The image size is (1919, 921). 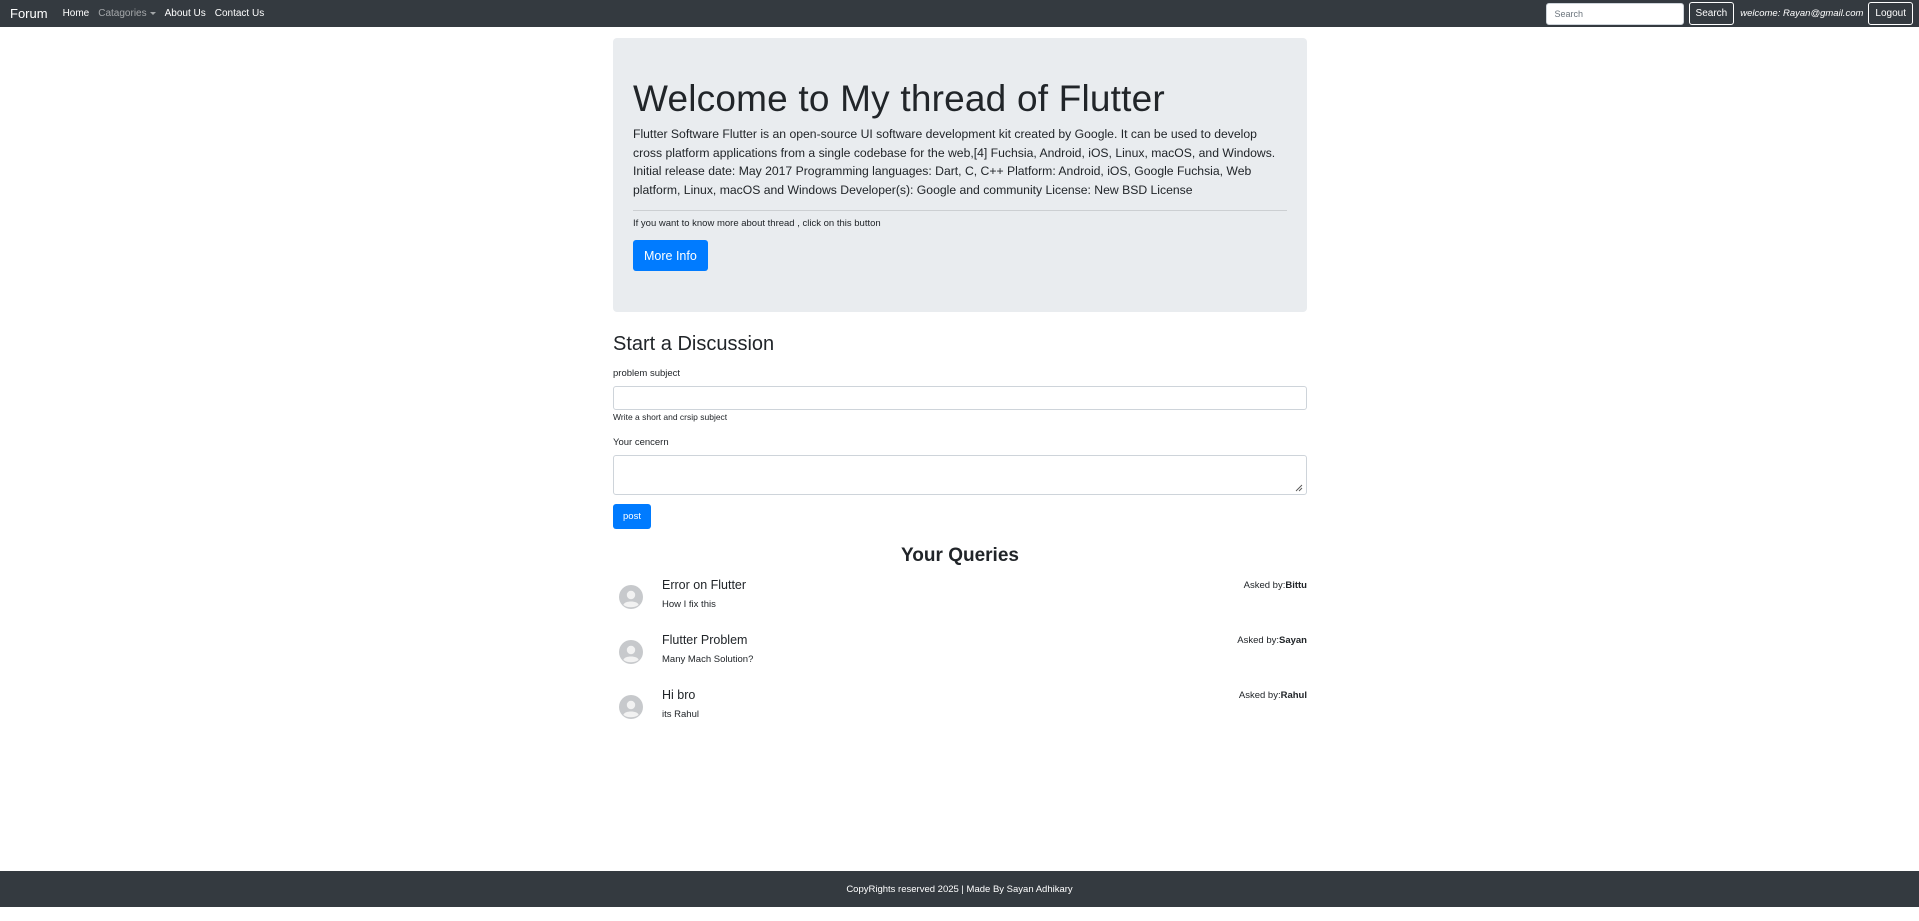 What do you see at coordinates (960, 710) in the screenshot?
I see `query-item: Hi bro its Rahul Asked by:Rahul` at bounding box center [960, 710].